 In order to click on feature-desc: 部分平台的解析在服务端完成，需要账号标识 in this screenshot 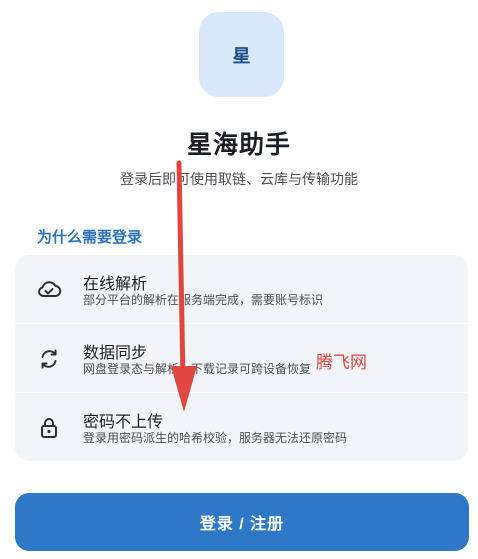, I will do `click(203, 300)`.